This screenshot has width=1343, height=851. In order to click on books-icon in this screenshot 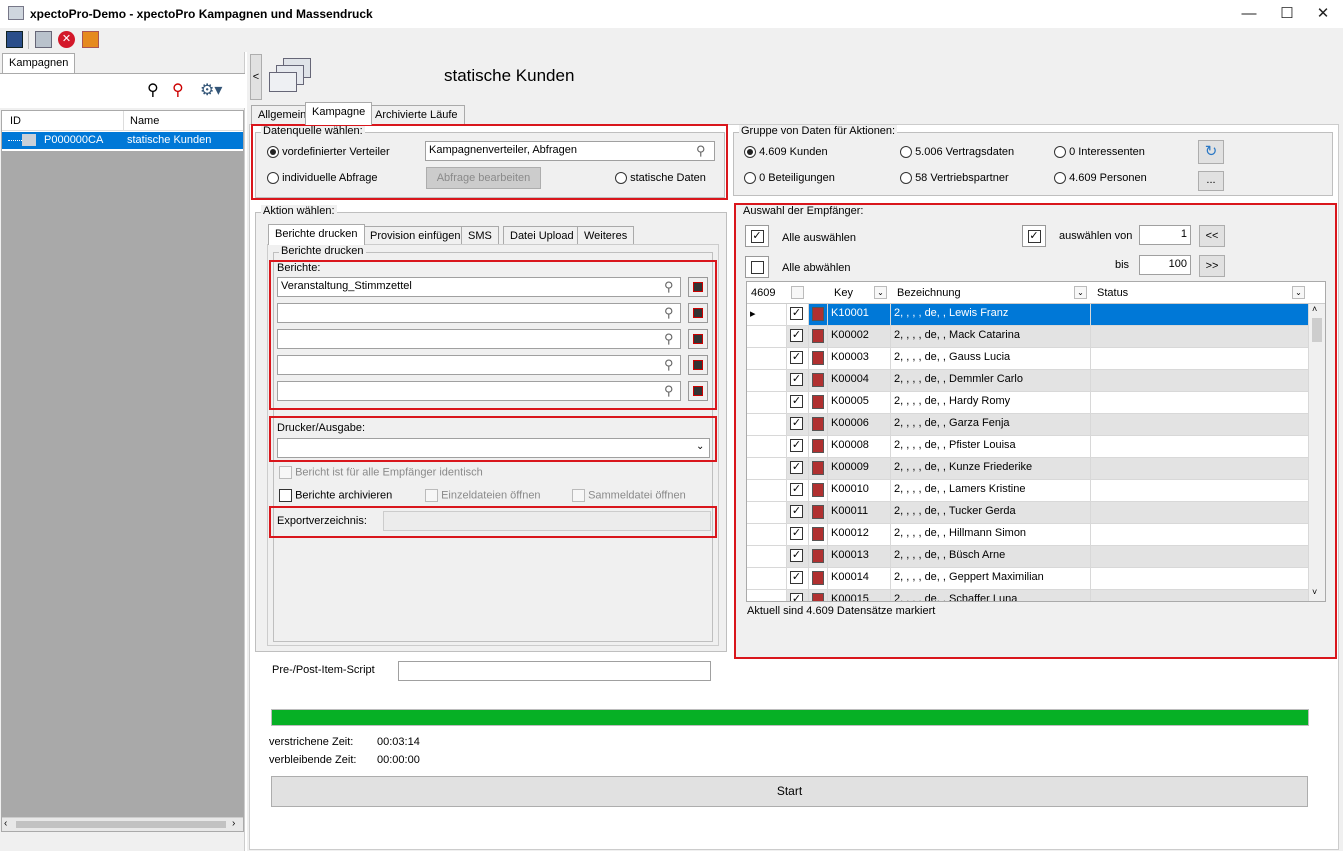, I will do `click(90, 39)`.